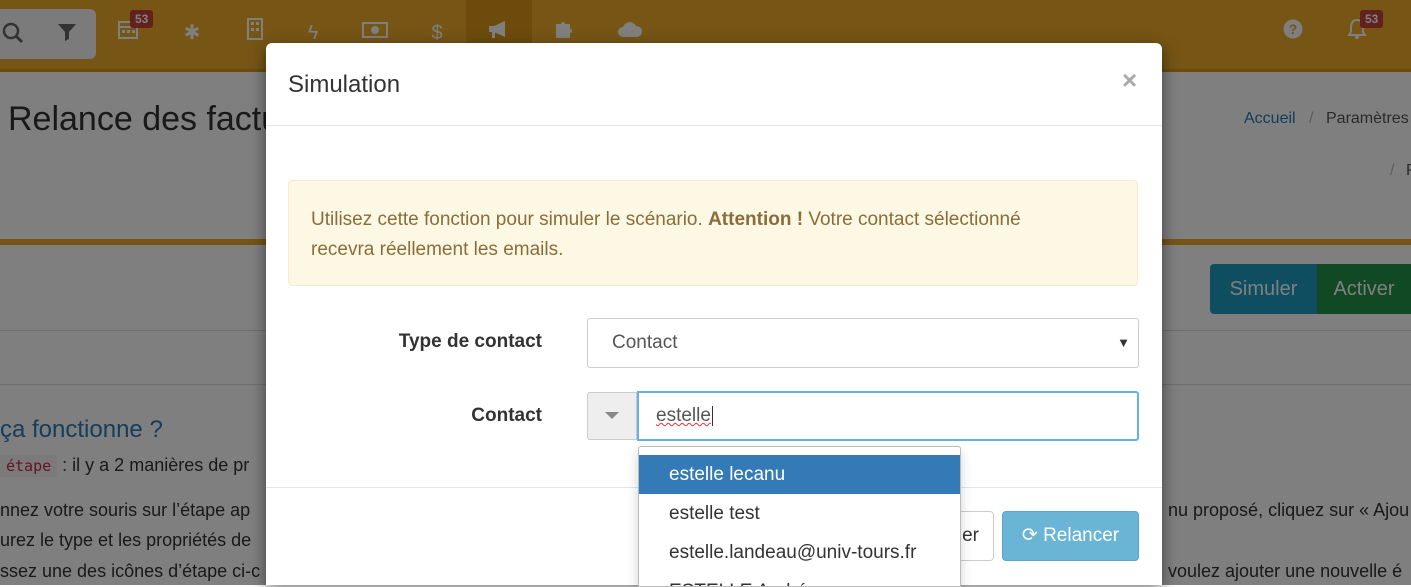  I want to click on modal-title: Simulation, so click(344, 84).